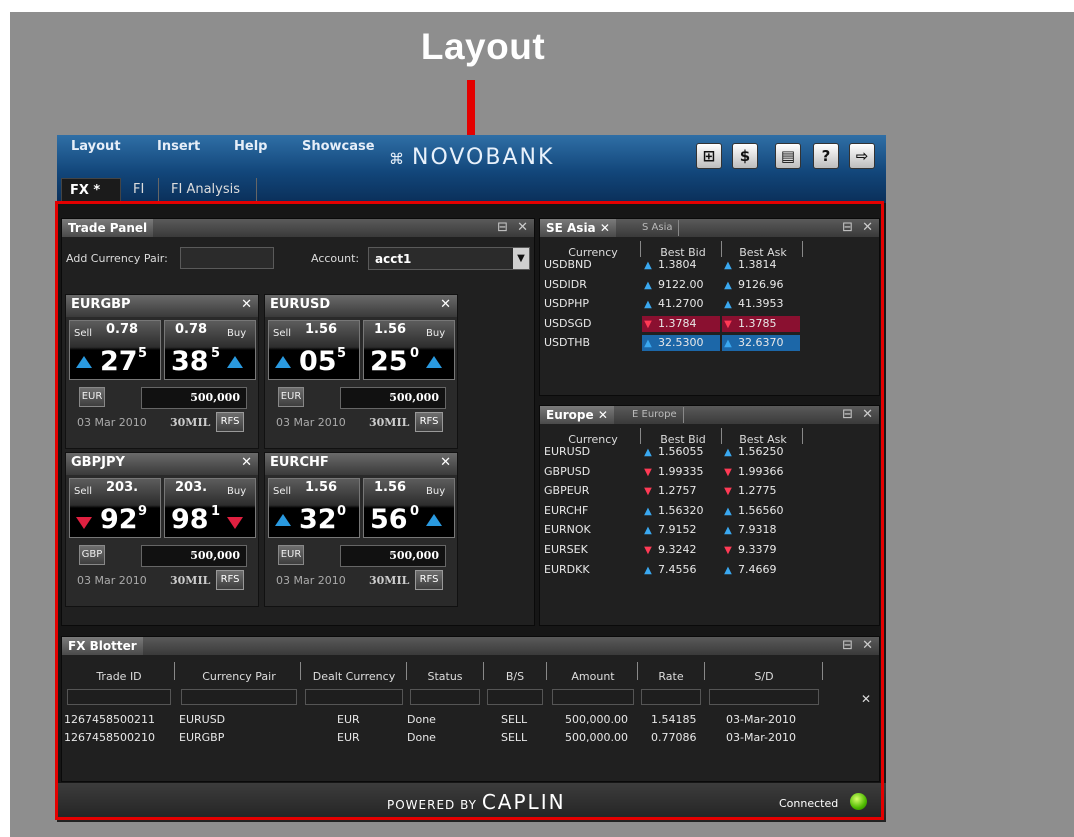 This screenshot has height=837, width=1074. What do you see at coordinates (91, 190) in the screenshot?
I see `tab-fx: FX *` at bounding box center [91, 190].